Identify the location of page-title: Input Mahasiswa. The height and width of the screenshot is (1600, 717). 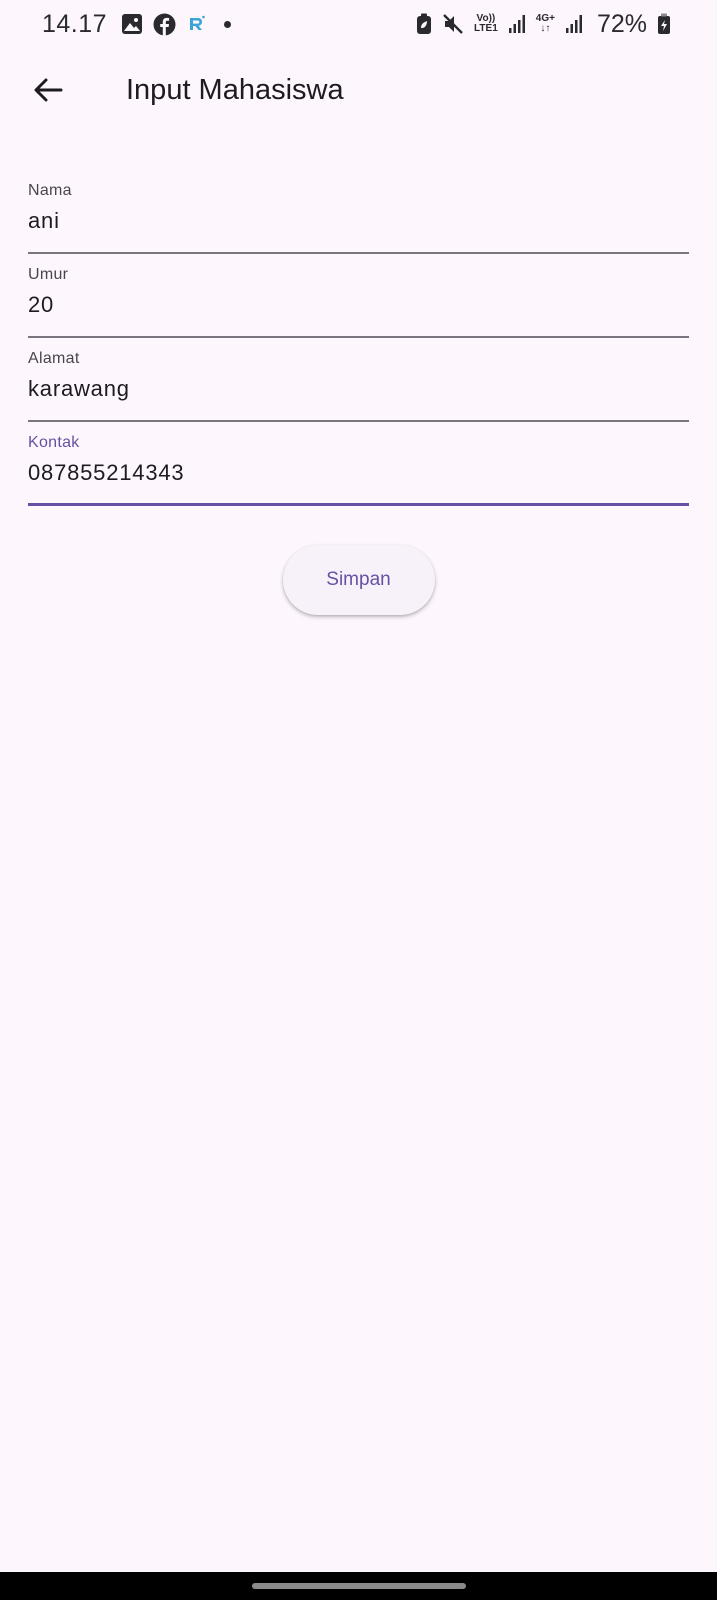
(235, 90).